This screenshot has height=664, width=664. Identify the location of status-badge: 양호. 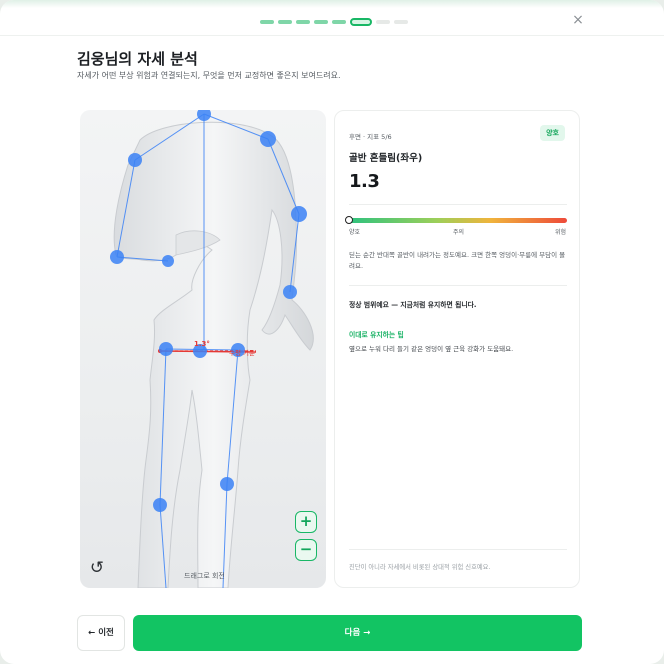
(552, 133).